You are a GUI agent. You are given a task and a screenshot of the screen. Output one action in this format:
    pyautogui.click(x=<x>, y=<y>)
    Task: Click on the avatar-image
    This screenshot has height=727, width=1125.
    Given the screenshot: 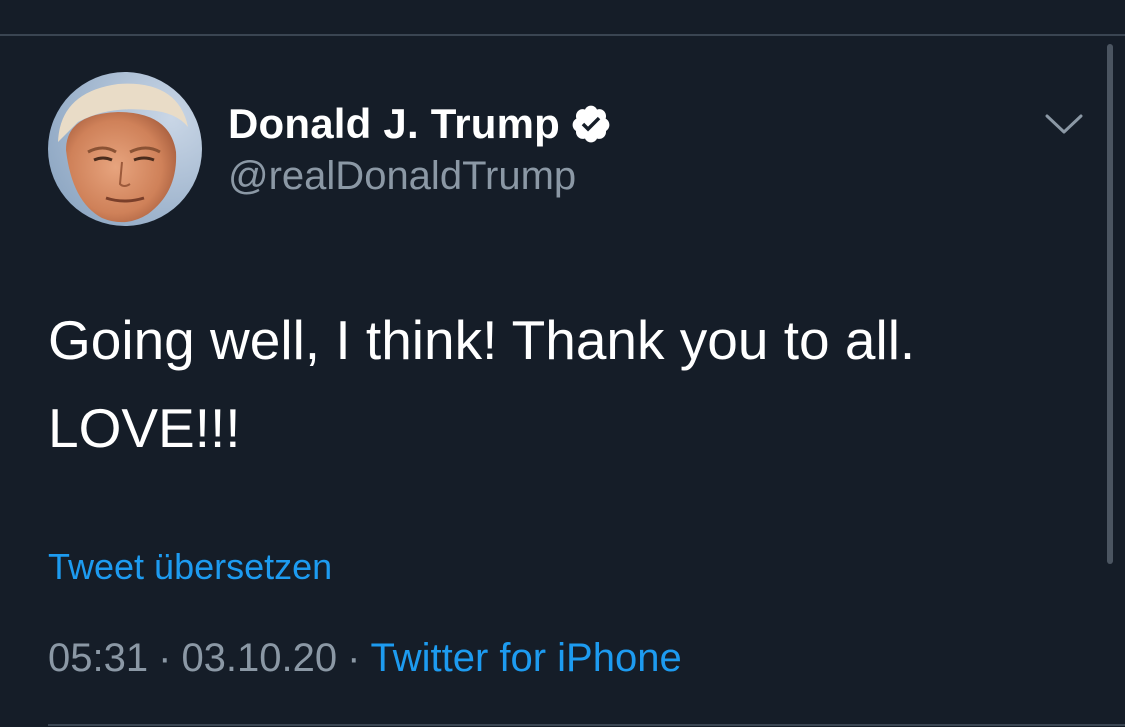 What is the action you would take?
    pyautogui.click(x=125, y=149)
    